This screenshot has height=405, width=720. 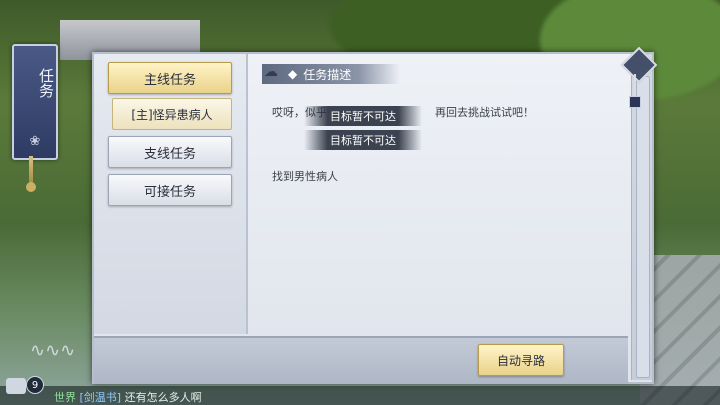 I want to click on chat-unread-count: 9, so click(x=35, y=385).